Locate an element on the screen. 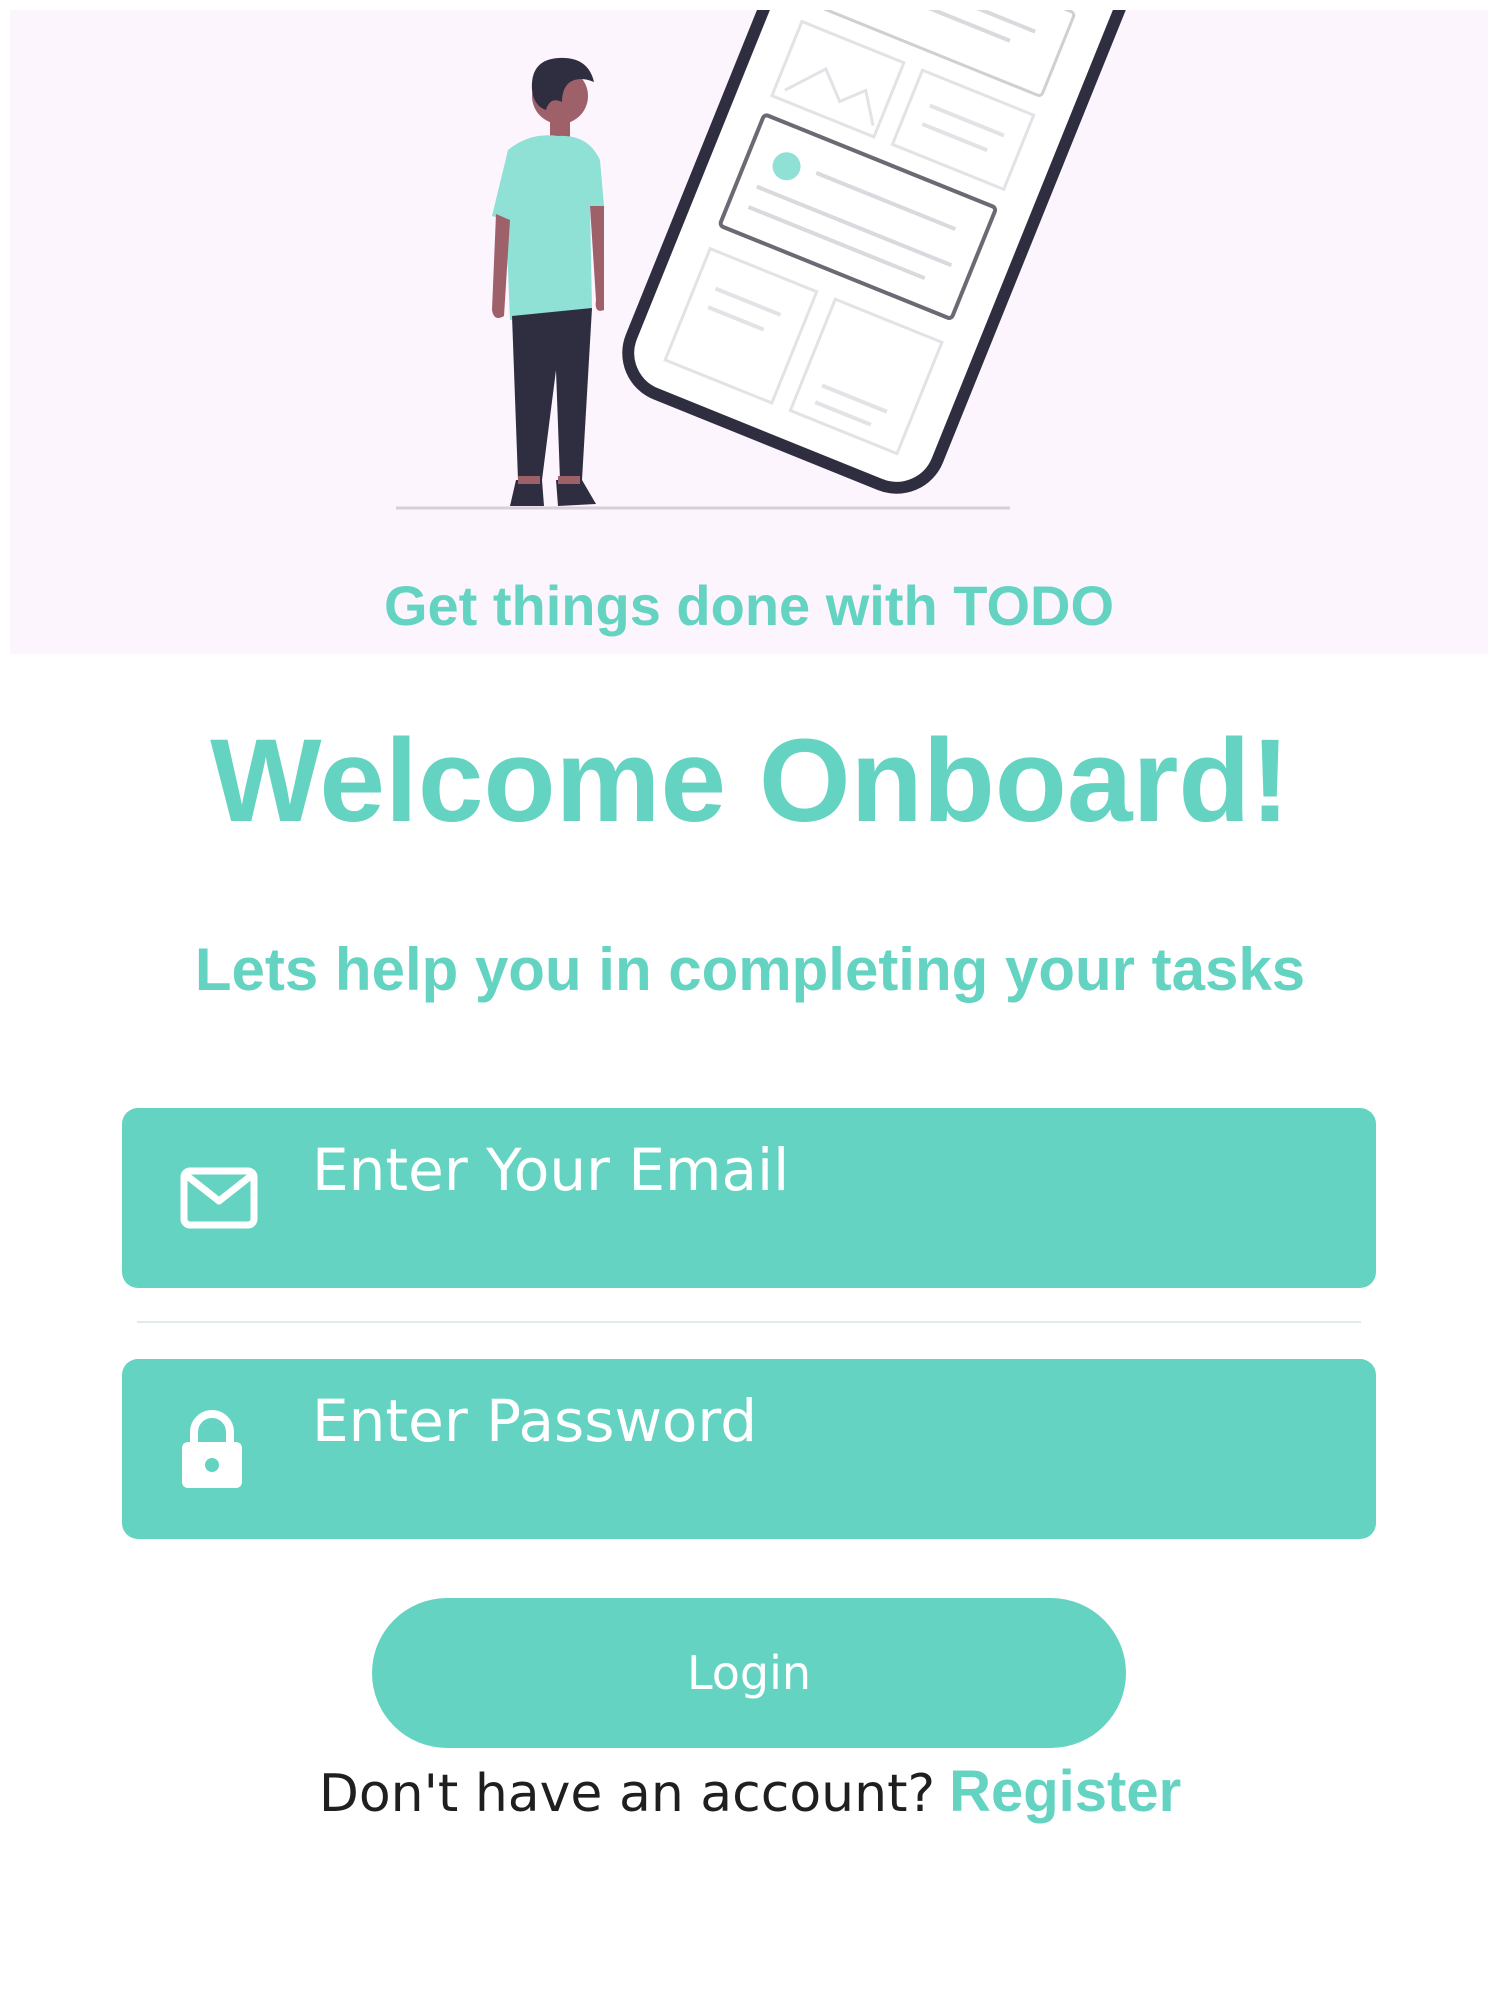 The width and height of the screenshot is (1500, 1999). field-divider is located at coordinates (749, 1322).